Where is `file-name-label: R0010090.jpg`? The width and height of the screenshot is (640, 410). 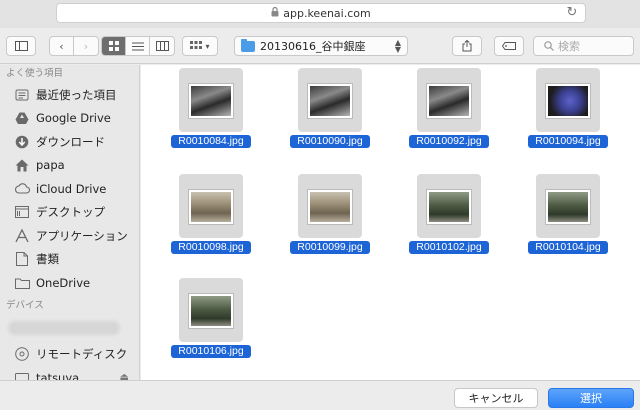
file-name-label: R0010090.jpg is located at coordinates (330, 141).